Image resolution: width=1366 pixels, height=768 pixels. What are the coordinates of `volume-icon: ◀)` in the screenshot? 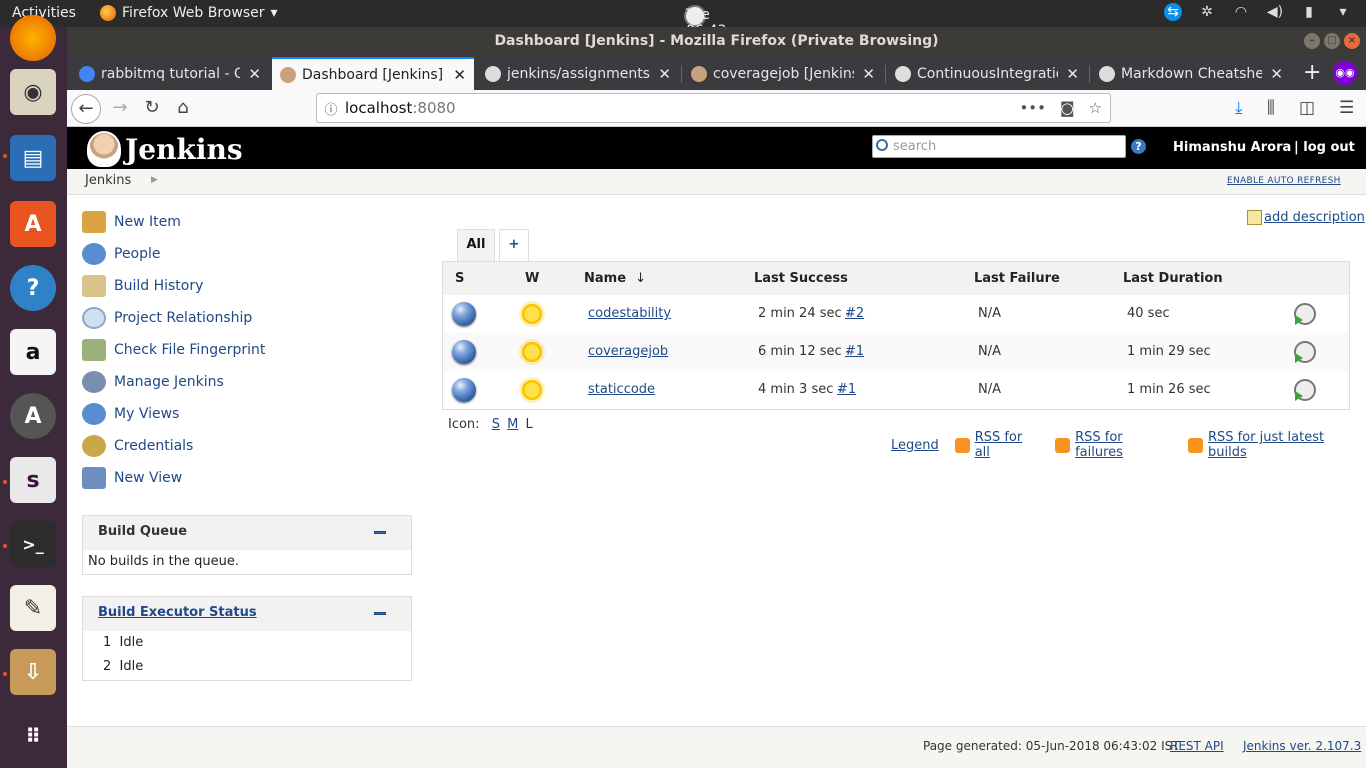 It's located at (1275, 12).